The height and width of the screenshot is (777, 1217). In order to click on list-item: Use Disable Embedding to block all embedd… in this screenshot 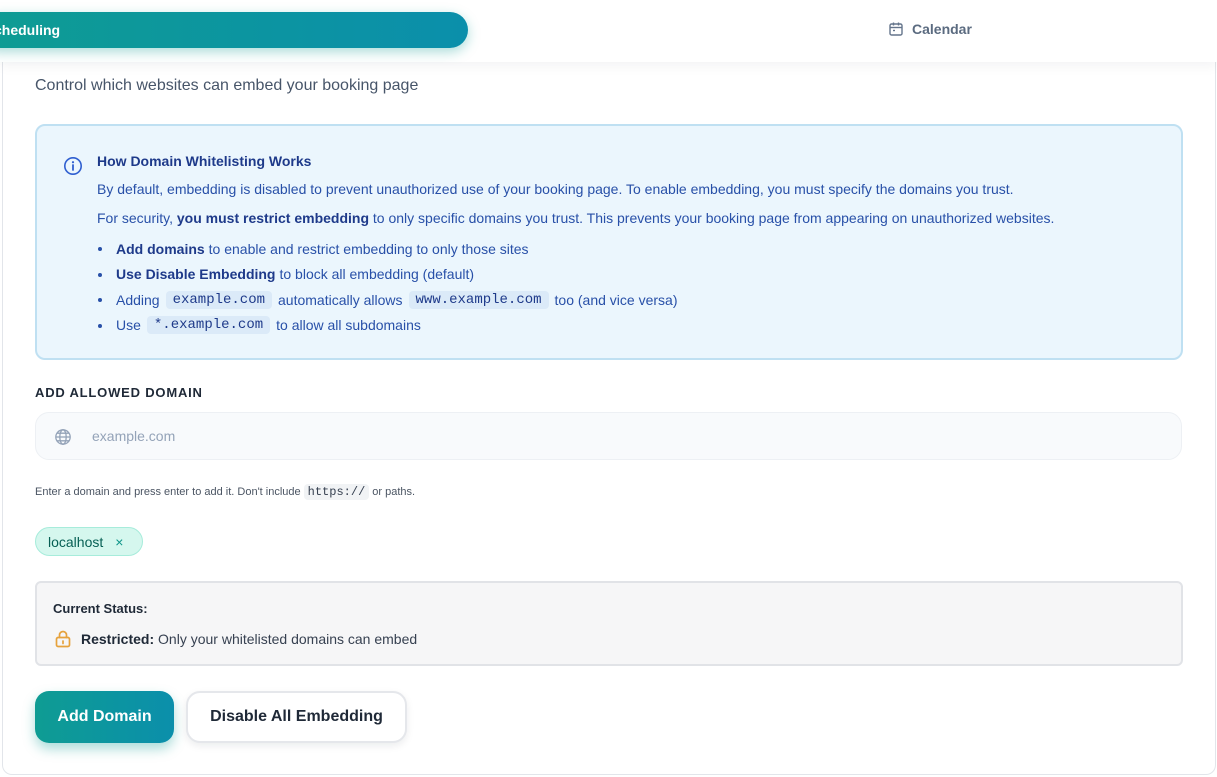, I will do `click(387, 275)`.